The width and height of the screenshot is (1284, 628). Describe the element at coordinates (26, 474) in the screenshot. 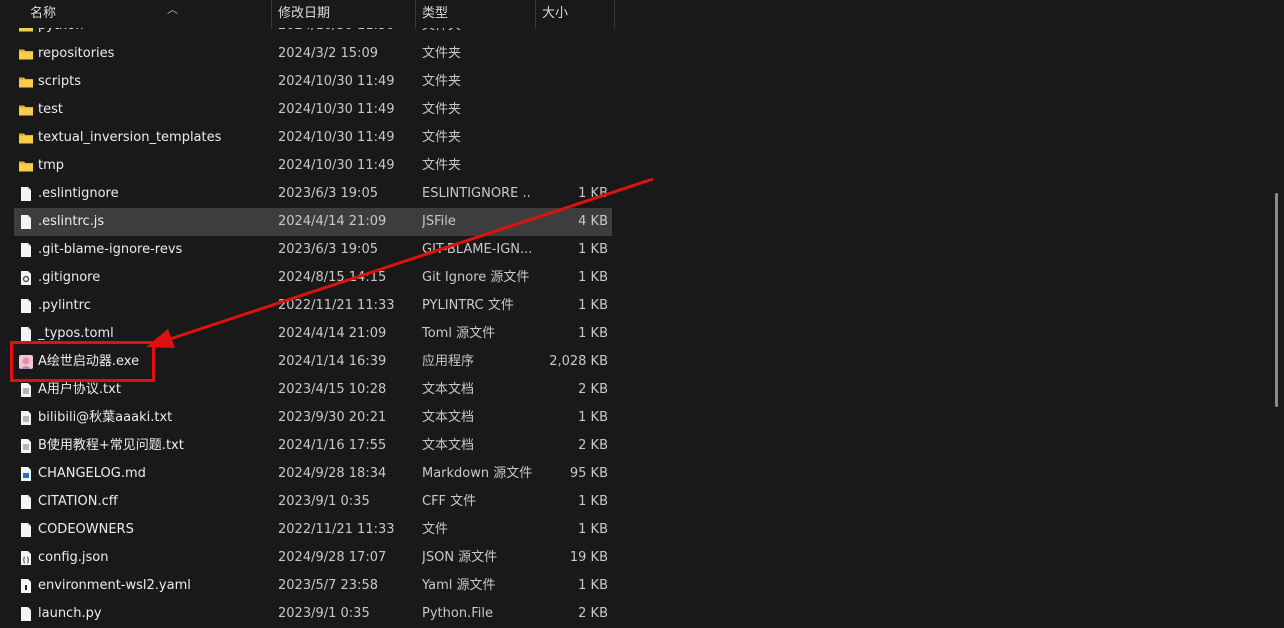

I see `markdown-file-icon` at that location.